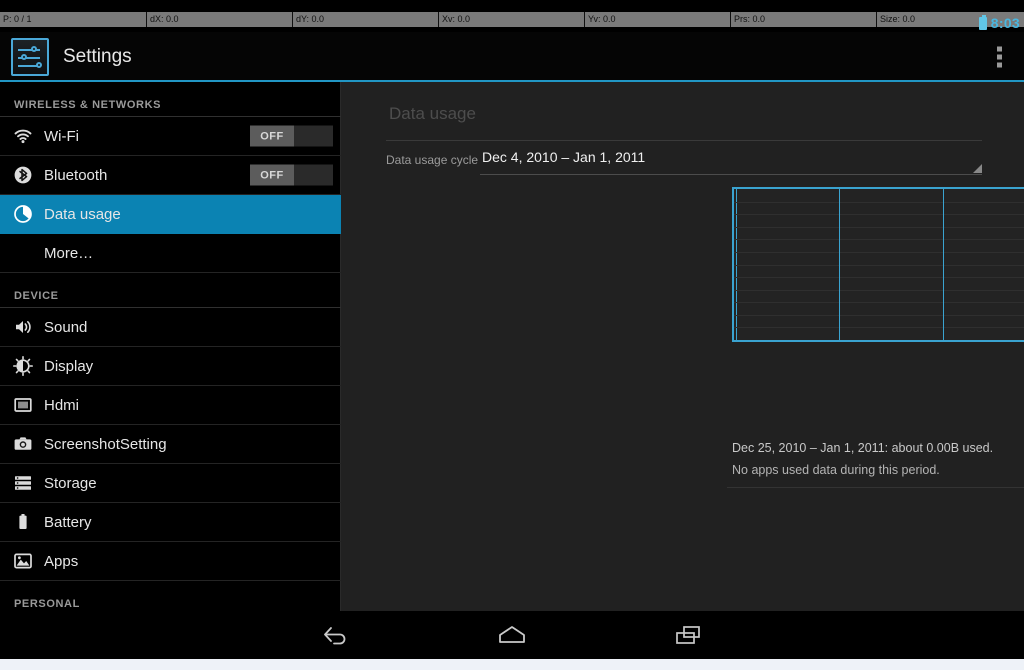  Describe the element at coordinates (563, 157) in the screenshot. I see `cycle-value: Dec 4, 2010 – Jan 1, 2011` at that location.